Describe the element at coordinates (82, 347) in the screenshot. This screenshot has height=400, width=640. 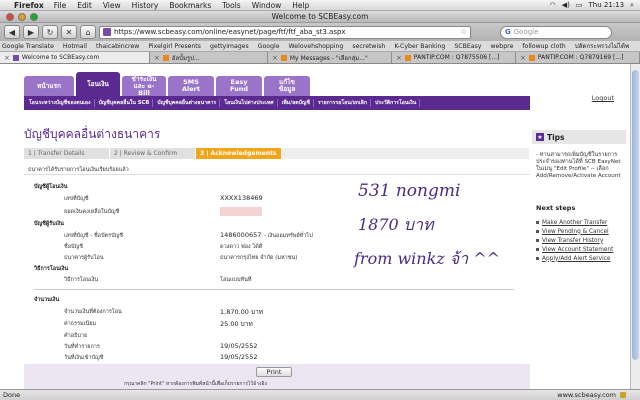
I see `date-label: วันที่ทำรายการ` at that location.